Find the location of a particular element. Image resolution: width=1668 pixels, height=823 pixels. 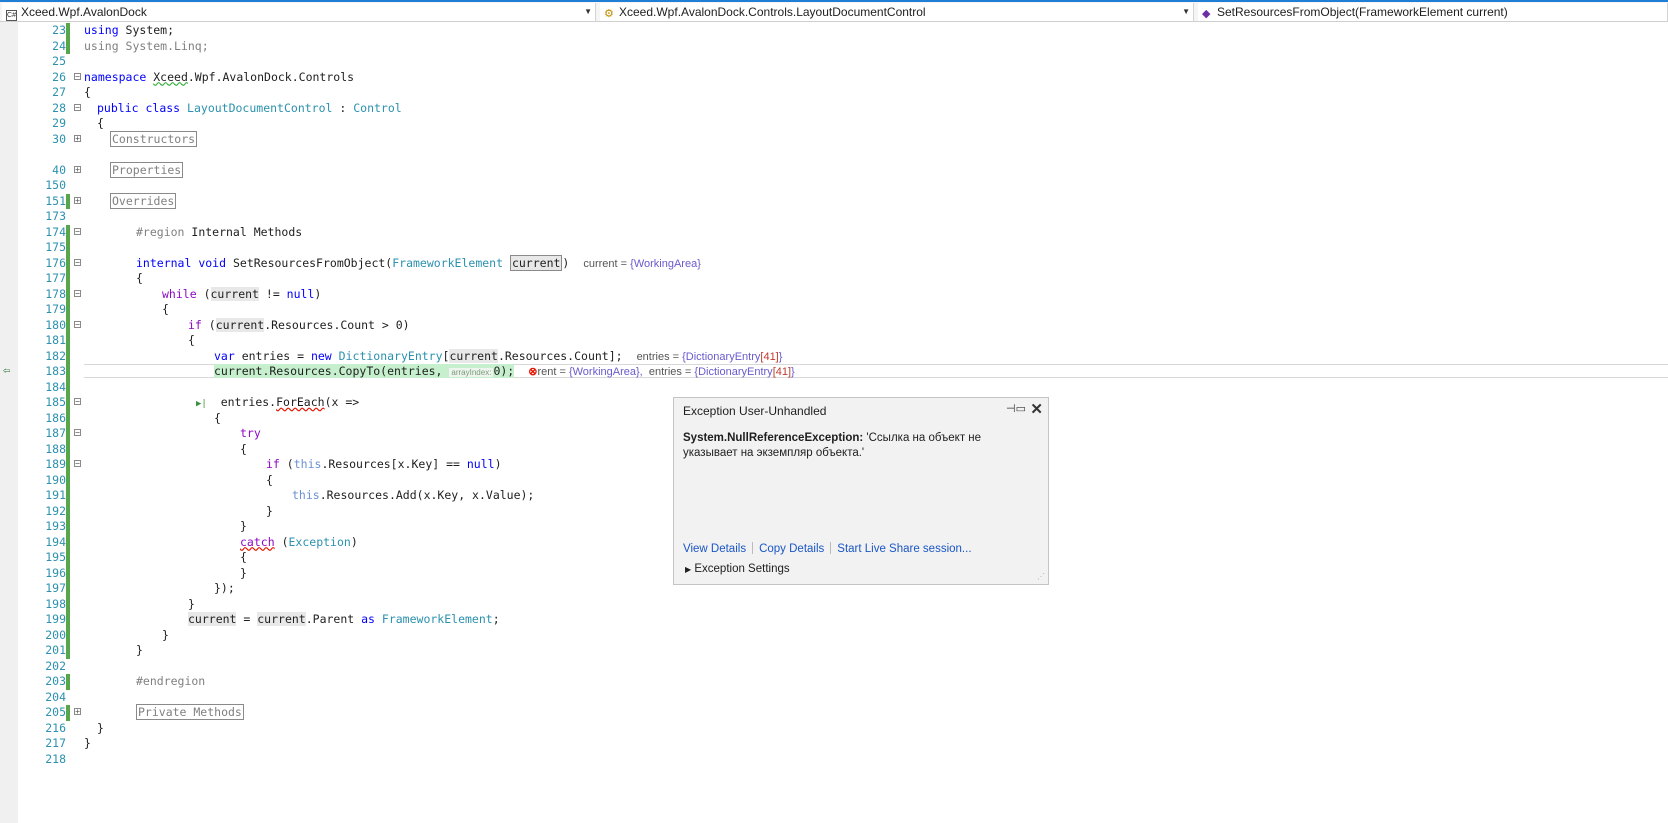

line-number: 150 is located at coordinates (55, 185).